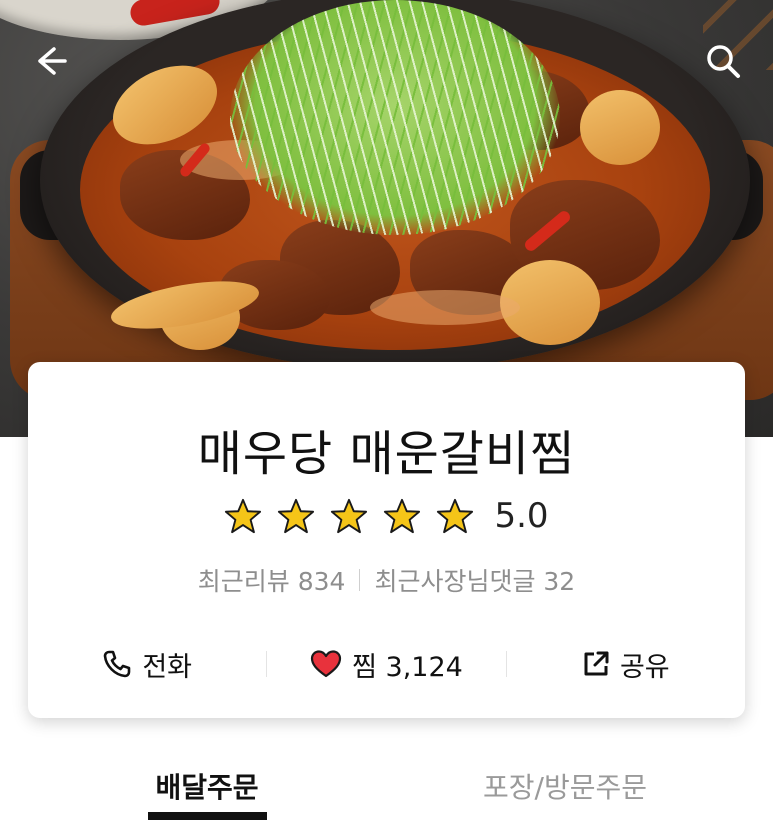 Image resolution: width=773 pixels, height=820 pixels. I want to click on call-button: 전화, so click(147, 664).